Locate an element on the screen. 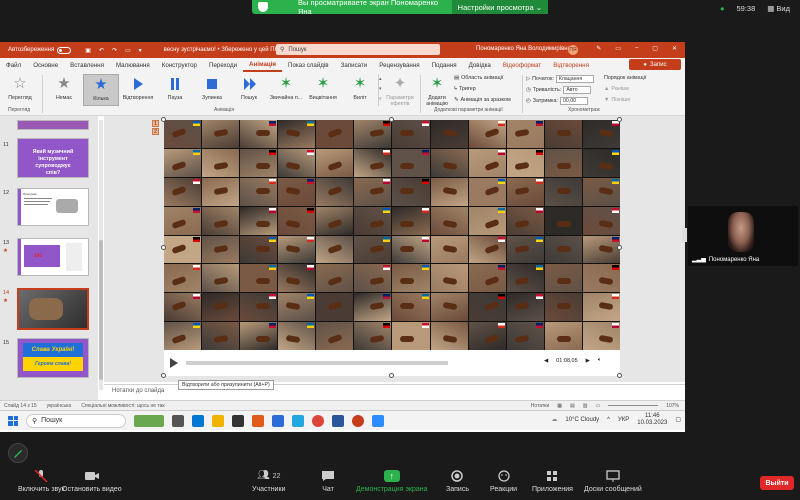 The width and height of the screenshot is (800, 500). play-icon is located at coordinates (174, 363).